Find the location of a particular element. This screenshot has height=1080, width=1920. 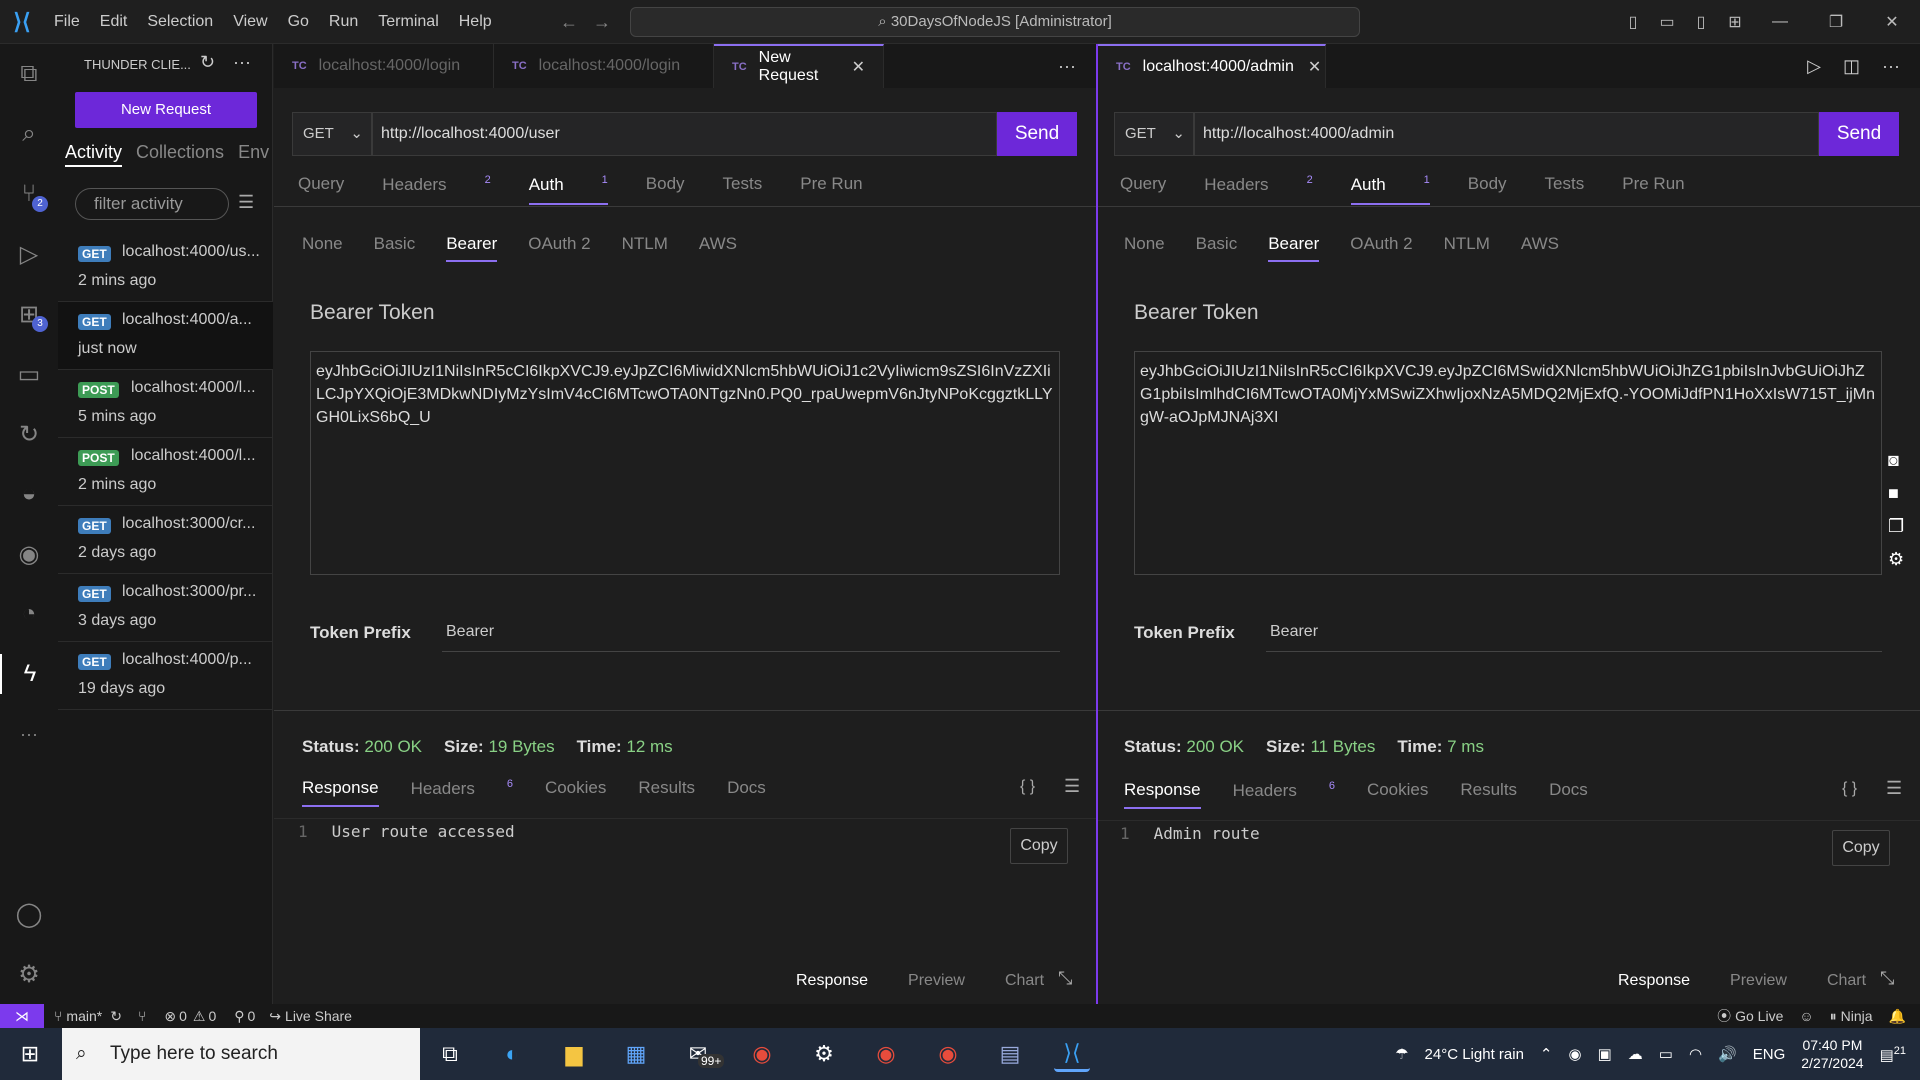

clock: 07:40 PM 2/27/2024 is located at coordinates (1832, 1054).